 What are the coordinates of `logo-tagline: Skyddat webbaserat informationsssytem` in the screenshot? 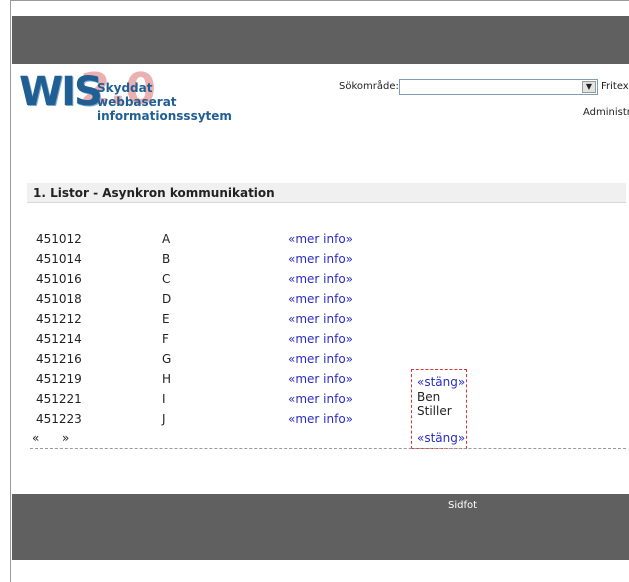 It's located at (164, 102).